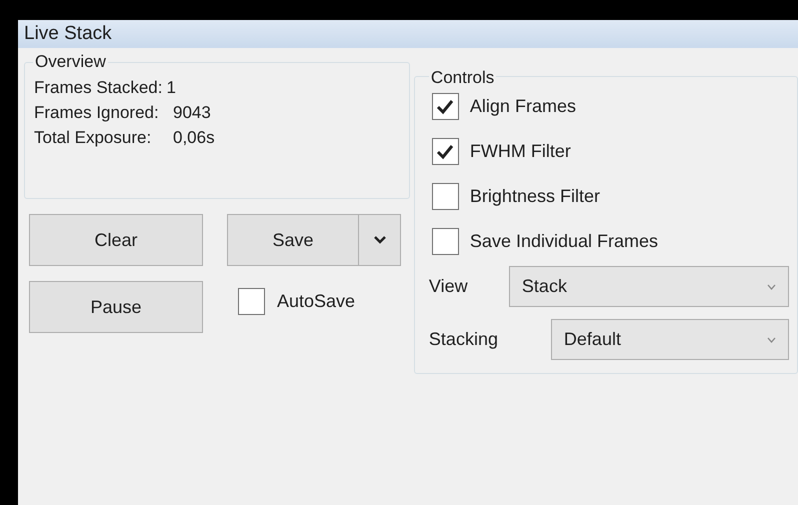  I want to click on window-title: Live Stack, so click(68, 34).